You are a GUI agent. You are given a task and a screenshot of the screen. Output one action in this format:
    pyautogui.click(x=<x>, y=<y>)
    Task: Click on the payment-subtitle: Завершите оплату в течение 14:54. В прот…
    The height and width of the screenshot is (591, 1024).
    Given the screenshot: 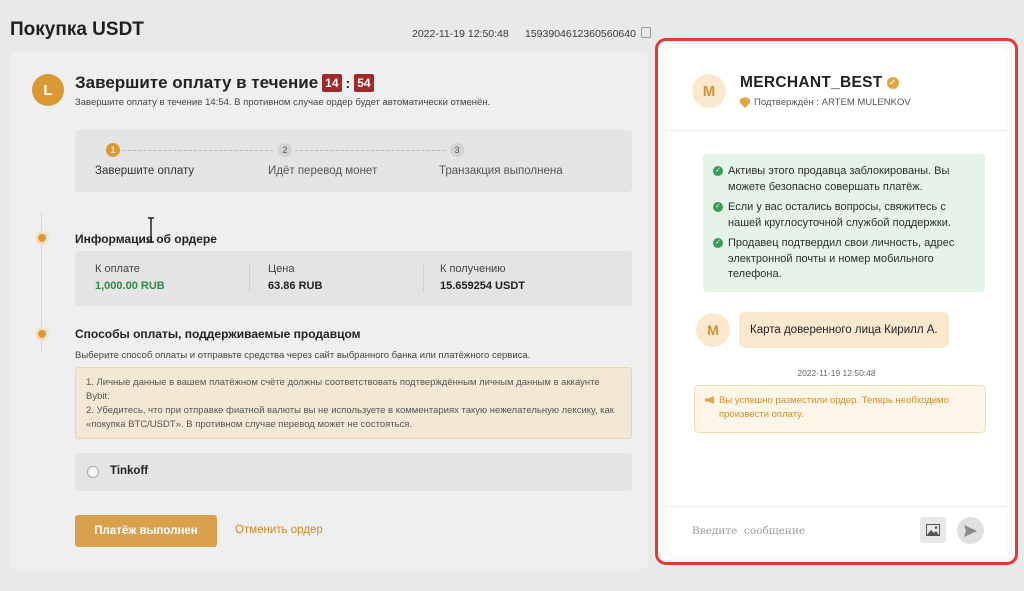 What is the action you would take?
    pyautogui.click(x=283, y=102)
    